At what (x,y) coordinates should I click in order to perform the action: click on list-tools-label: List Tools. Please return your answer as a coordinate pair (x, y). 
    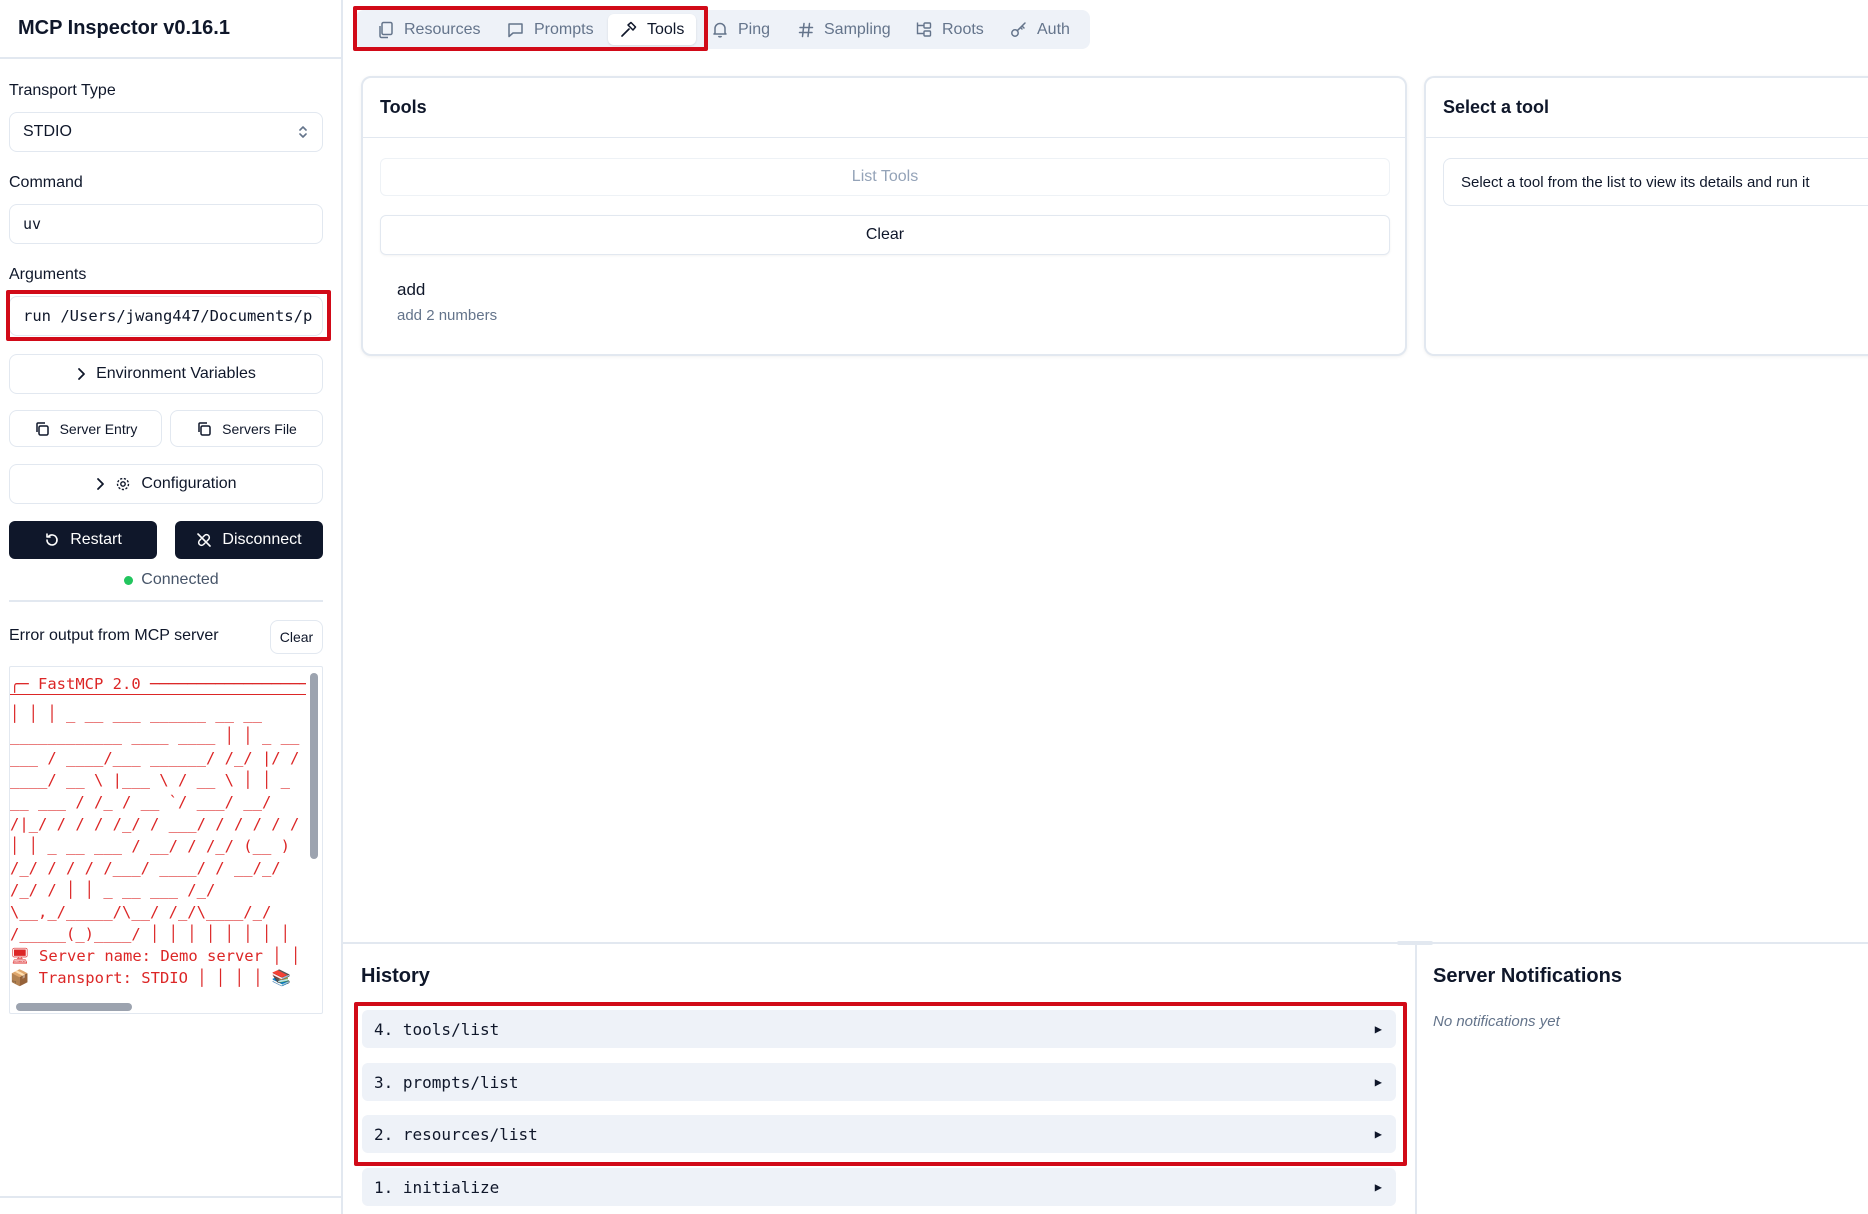
    Looking at the image, I should click on (885, 176).